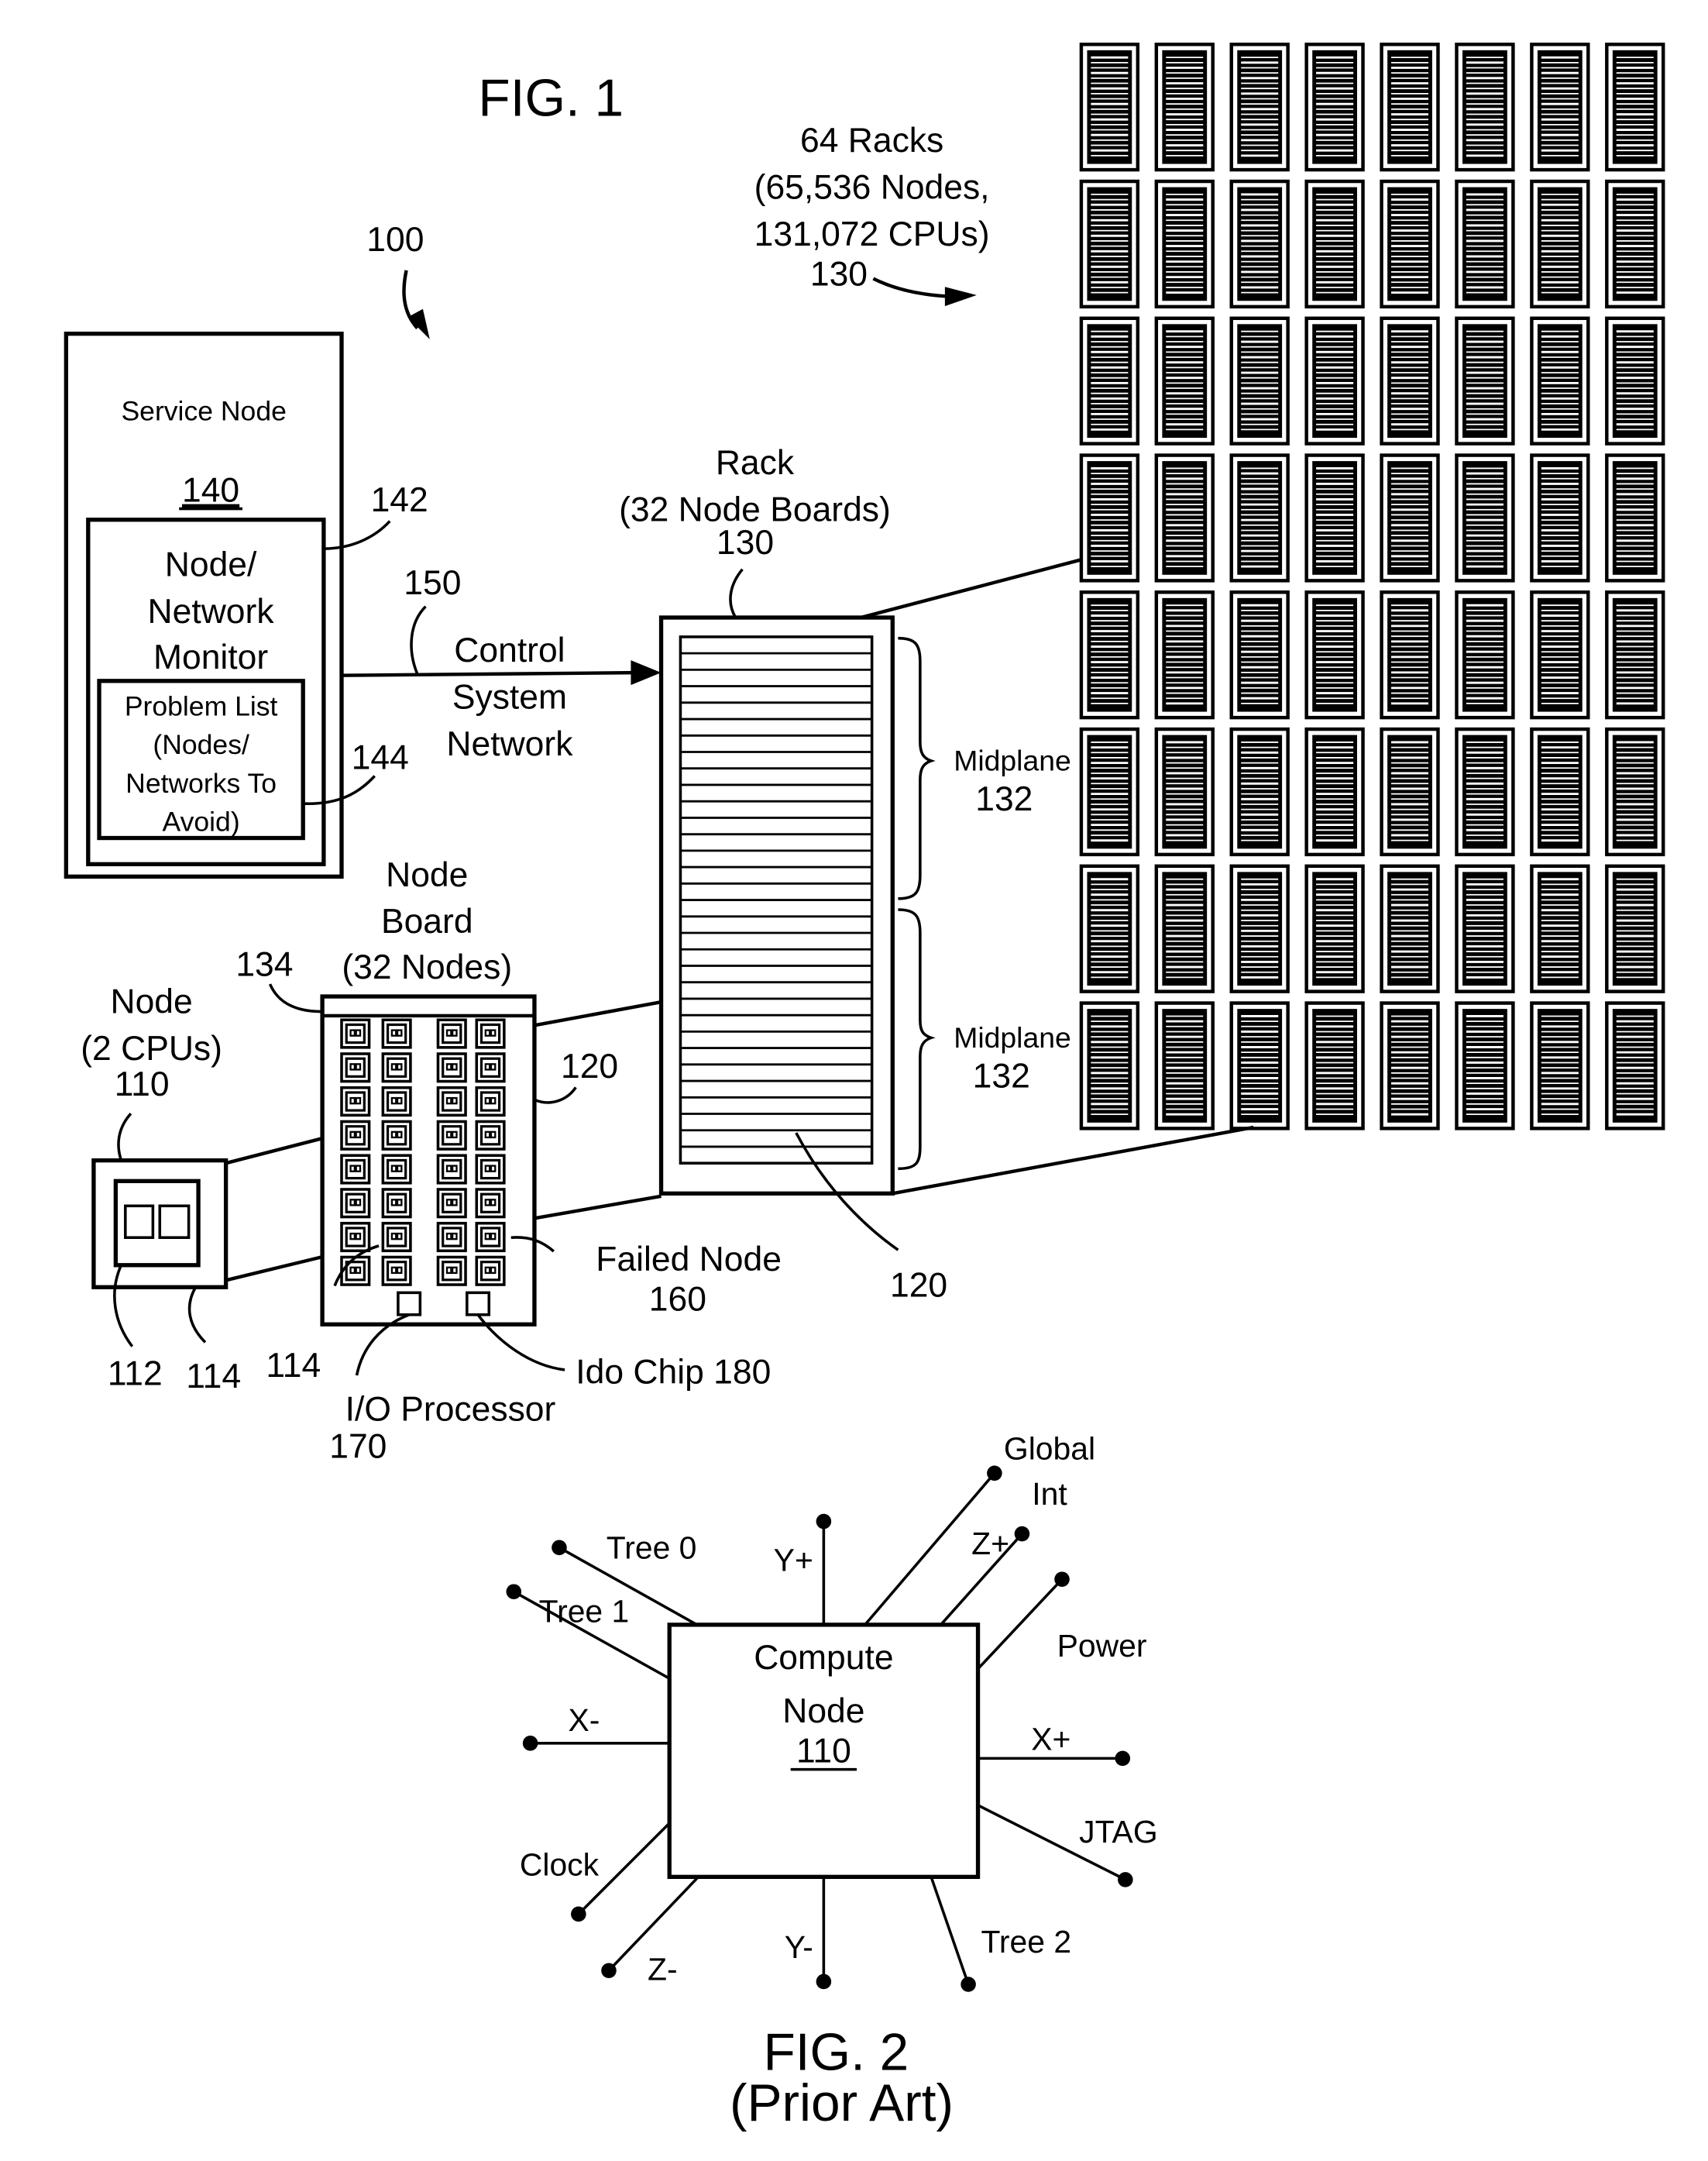  What do you see at coordinates (551, 99) in the screenshot?
I see `fig1-title: FIG. 1` at bounding box center [551, 99].